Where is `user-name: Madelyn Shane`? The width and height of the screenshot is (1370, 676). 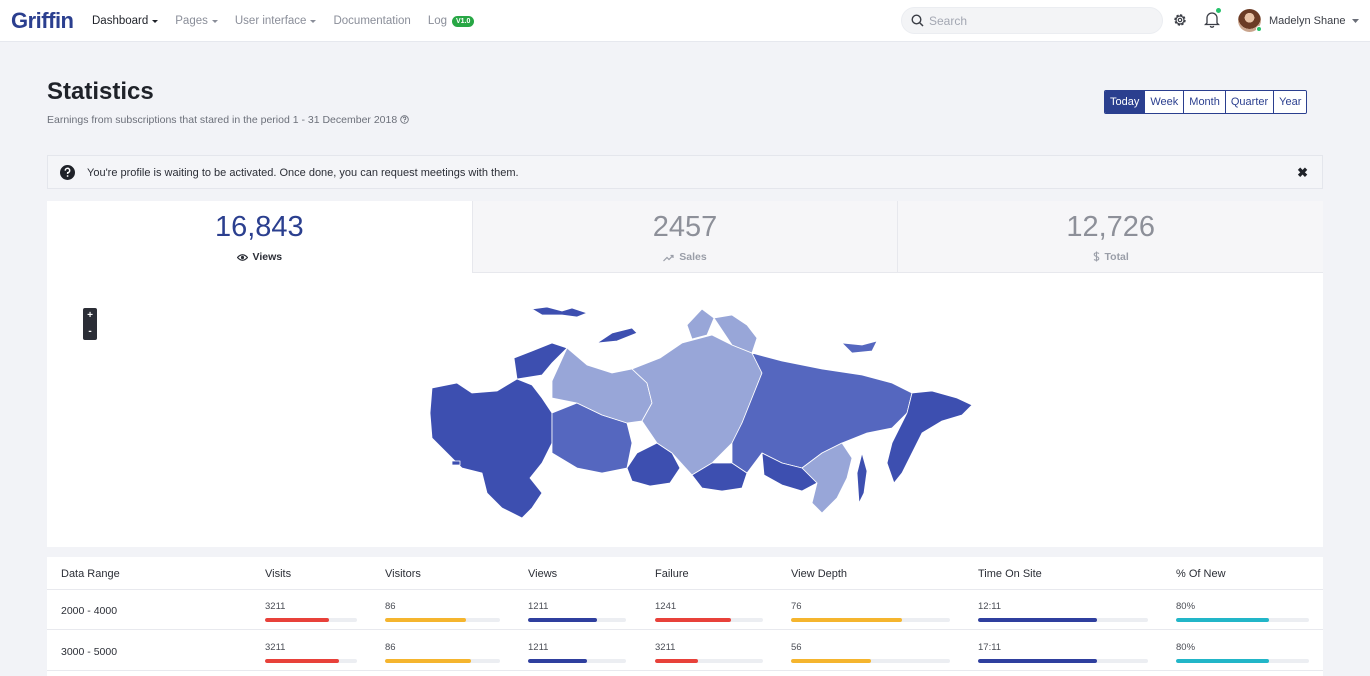 user-name: Madelyn Shane is located at coordinates (1307, 21).